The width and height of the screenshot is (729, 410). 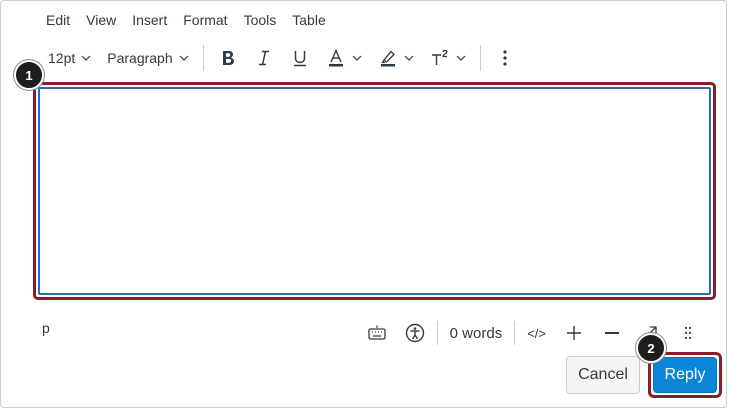 I want to click on highlight-icon, so click(x=387, y=58).